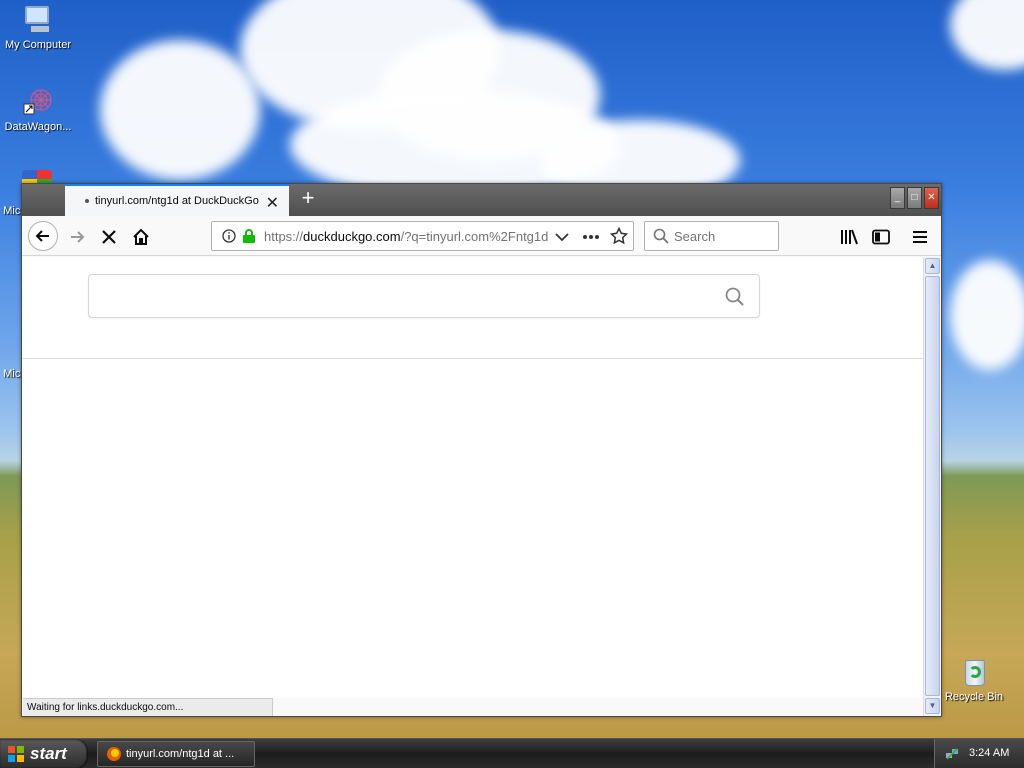  What do you see at coordinates (473, 358) in the screenshot?
I see `header-divider` at bounding box center [473, 358].